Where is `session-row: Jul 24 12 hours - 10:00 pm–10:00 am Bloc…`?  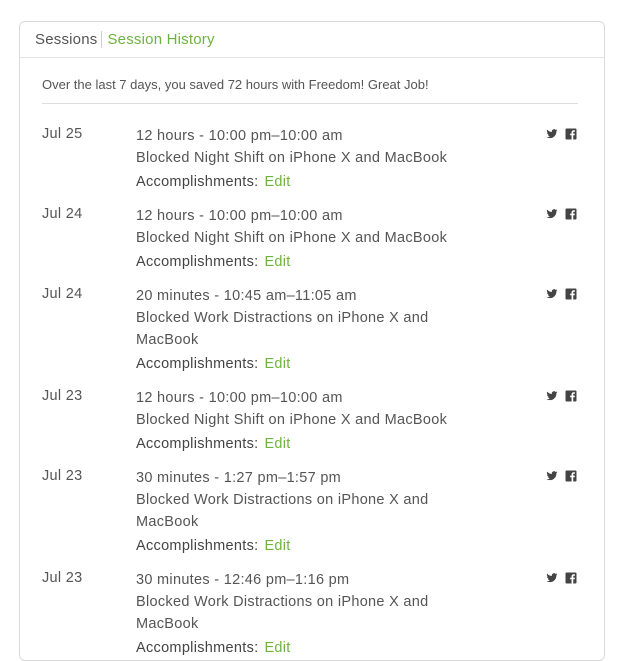 session-row: Jul 24 12 hours - 10:00 pm–10:00 am Bloc… is located at coordinates (310, 239).